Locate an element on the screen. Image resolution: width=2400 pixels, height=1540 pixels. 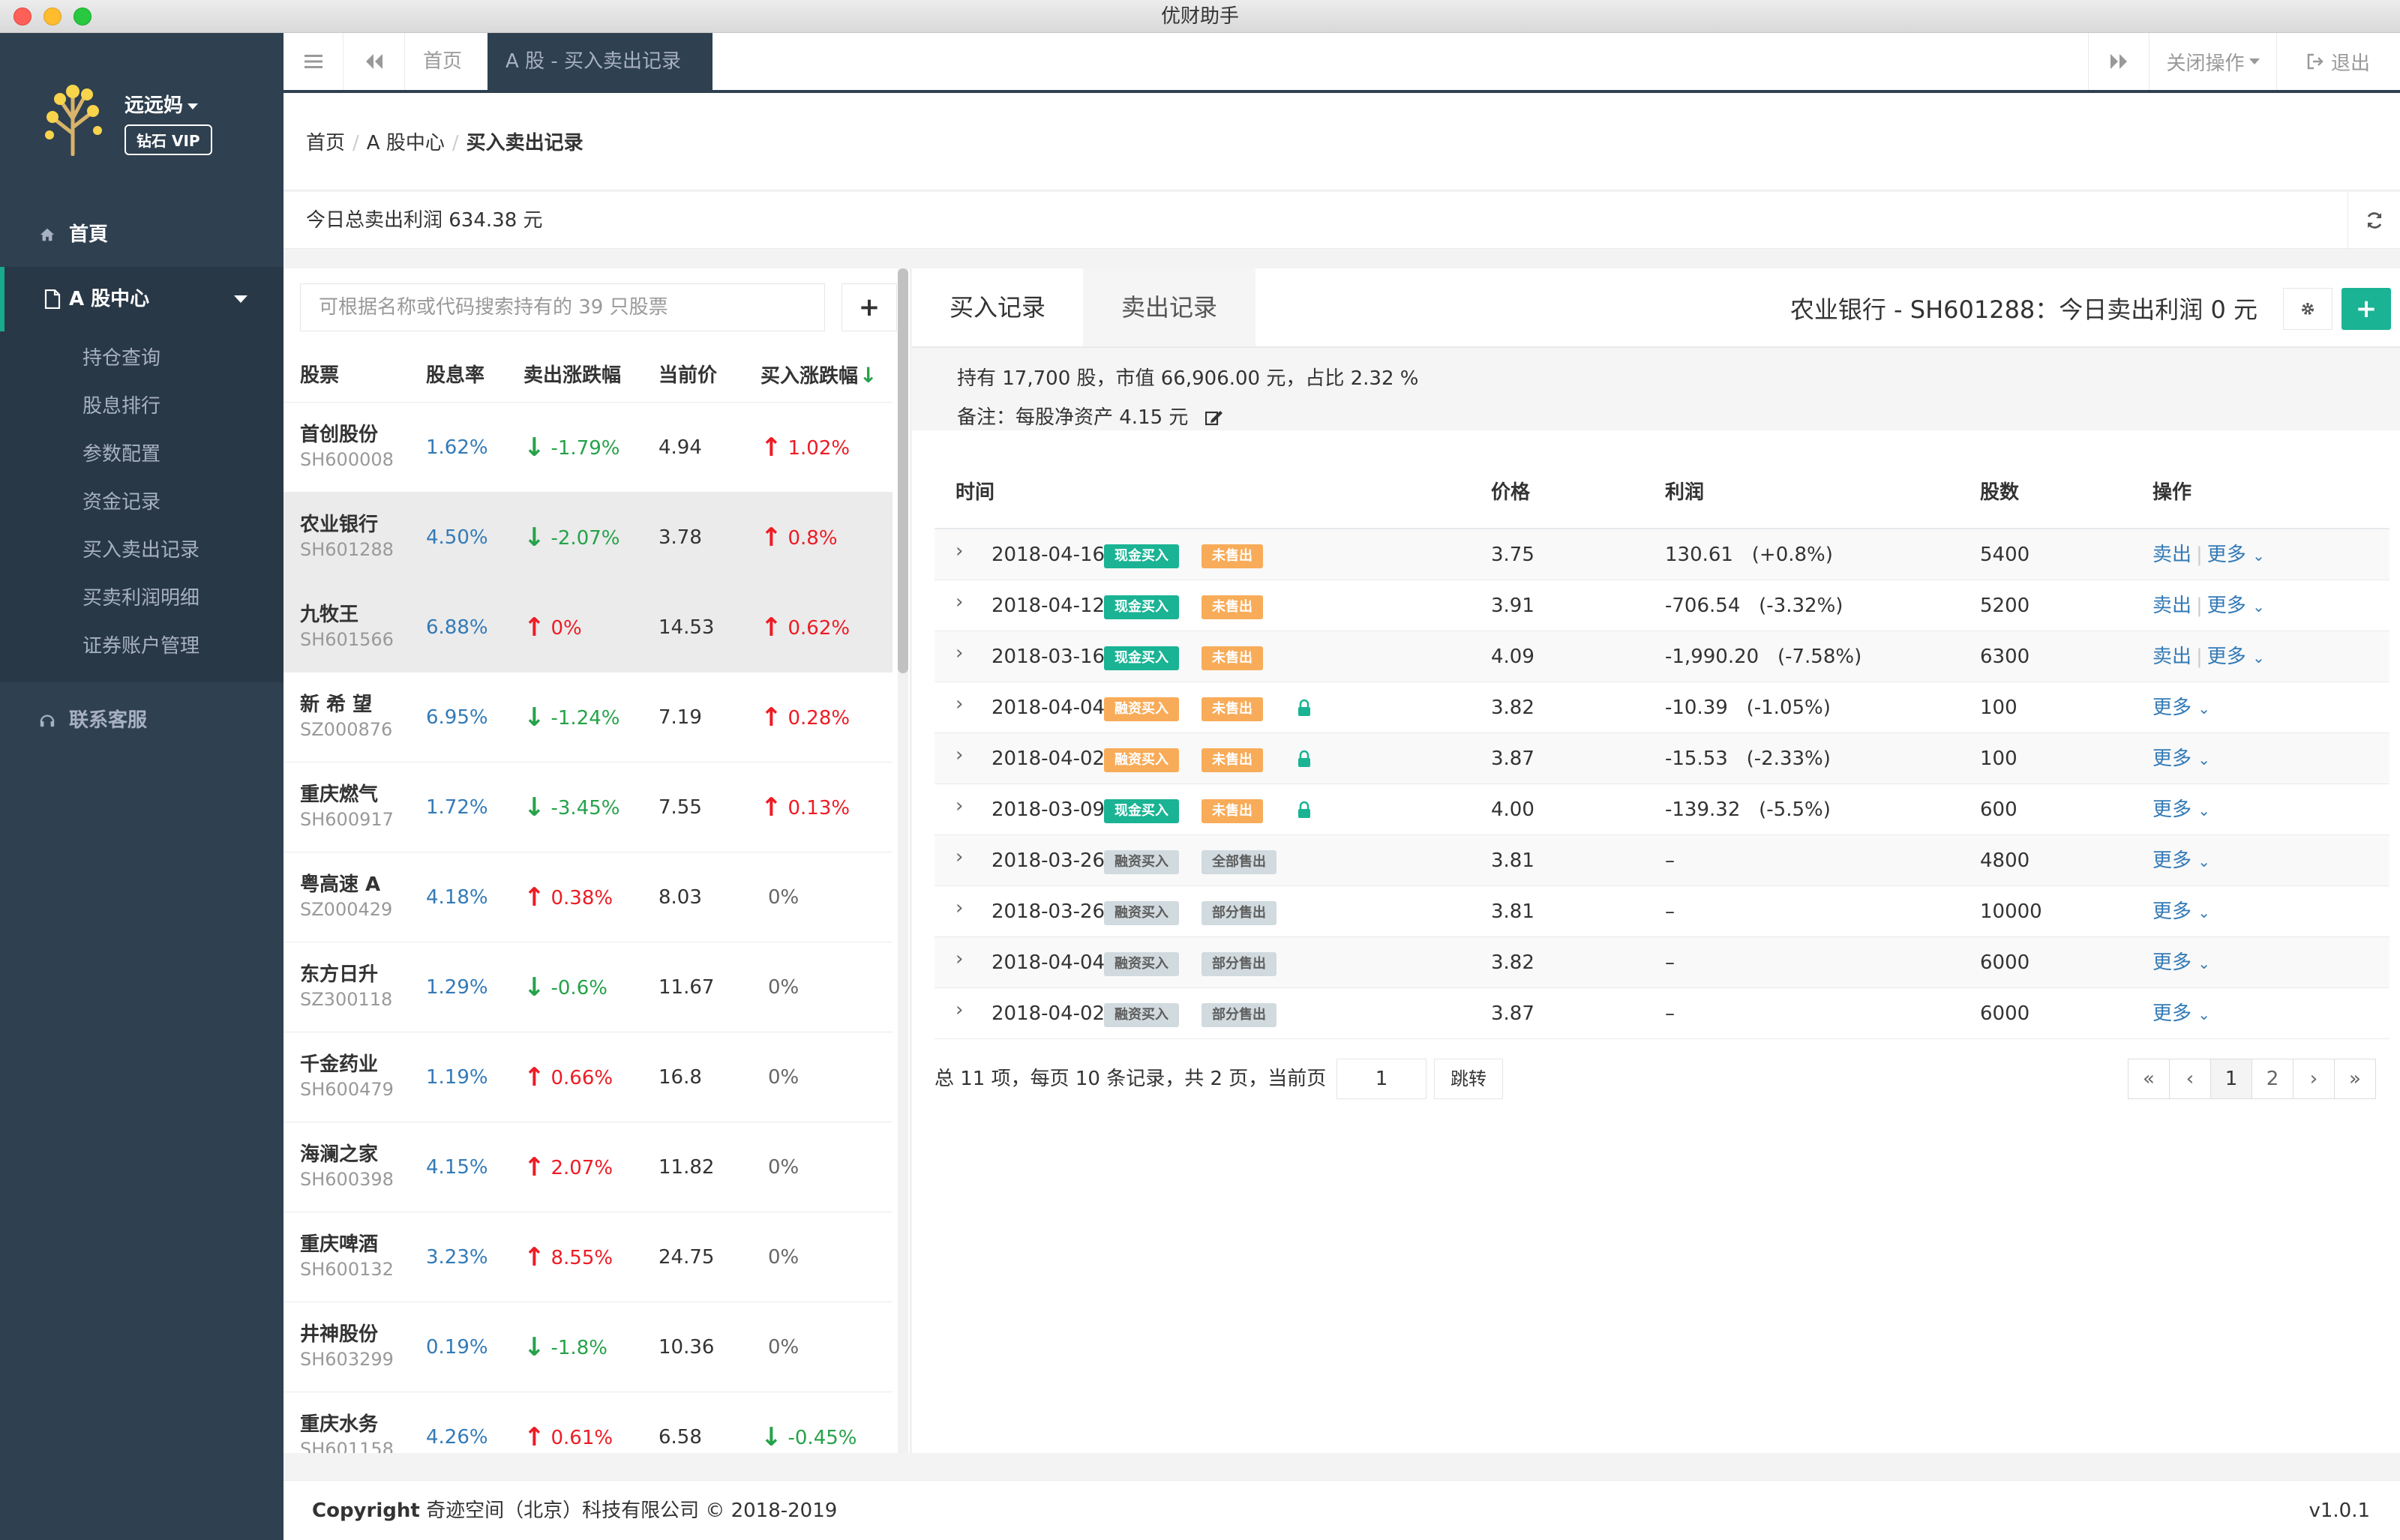
edit-icon is located at coordinates (1213, 417).